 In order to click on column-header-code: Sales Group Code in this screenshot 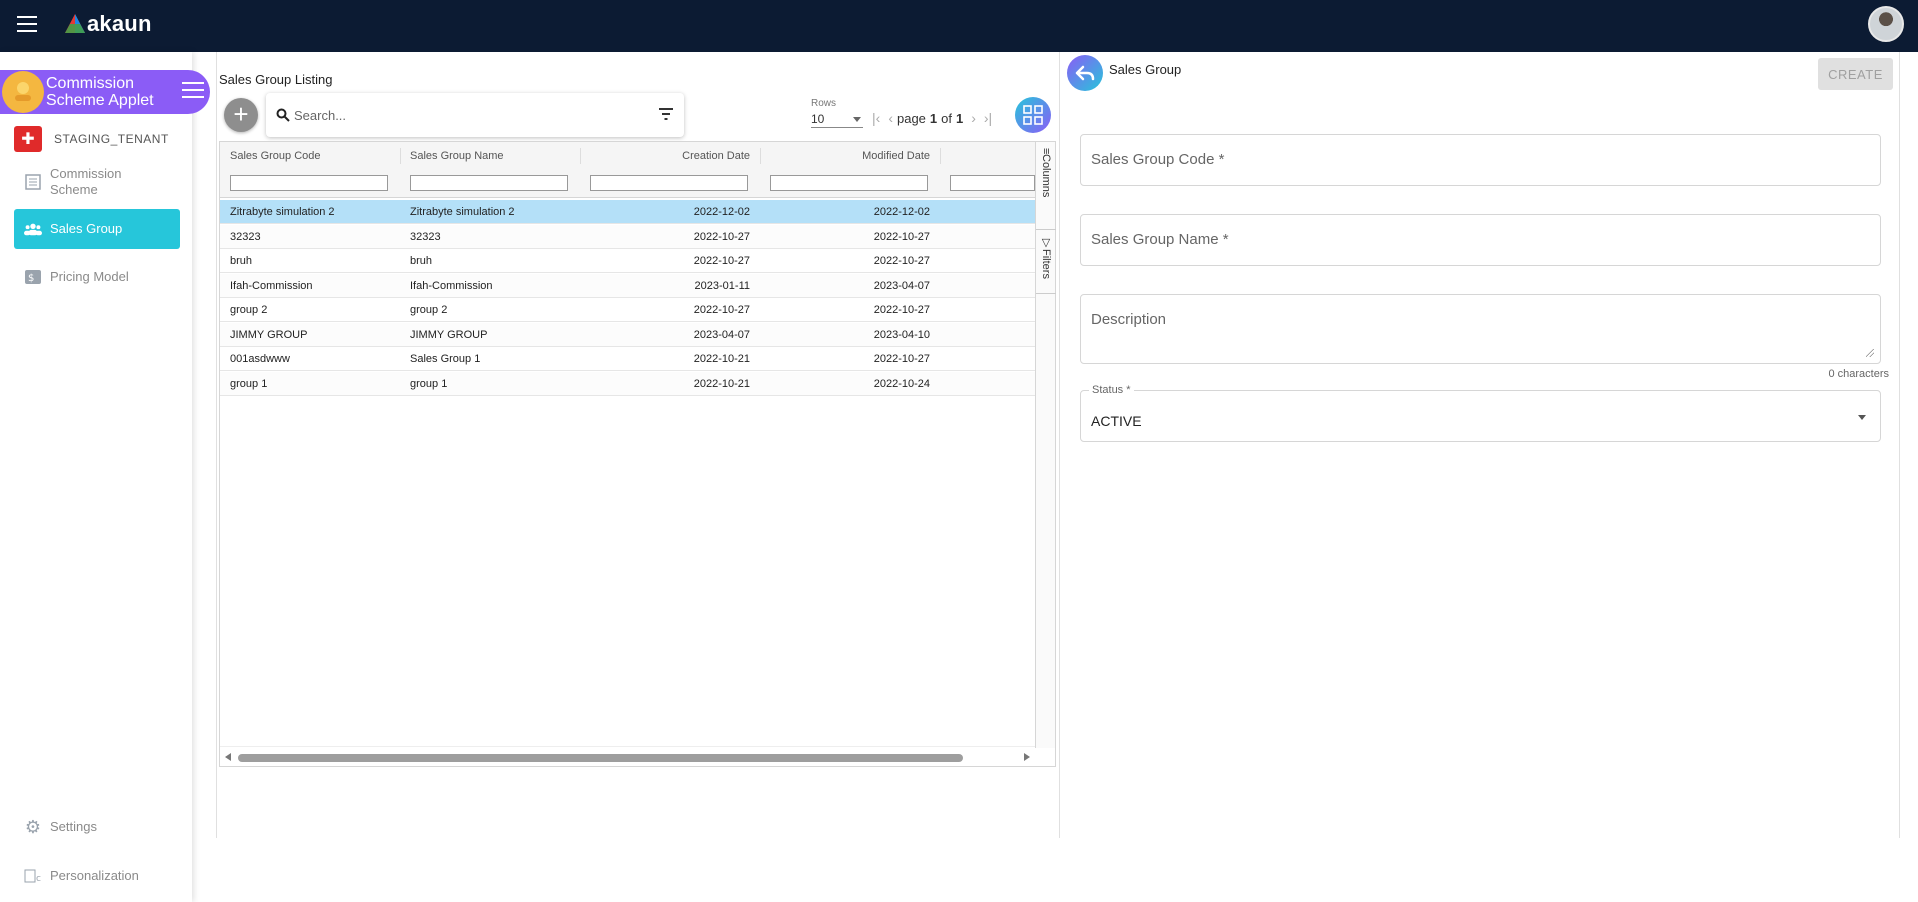, I will do `click(310, 156)`.